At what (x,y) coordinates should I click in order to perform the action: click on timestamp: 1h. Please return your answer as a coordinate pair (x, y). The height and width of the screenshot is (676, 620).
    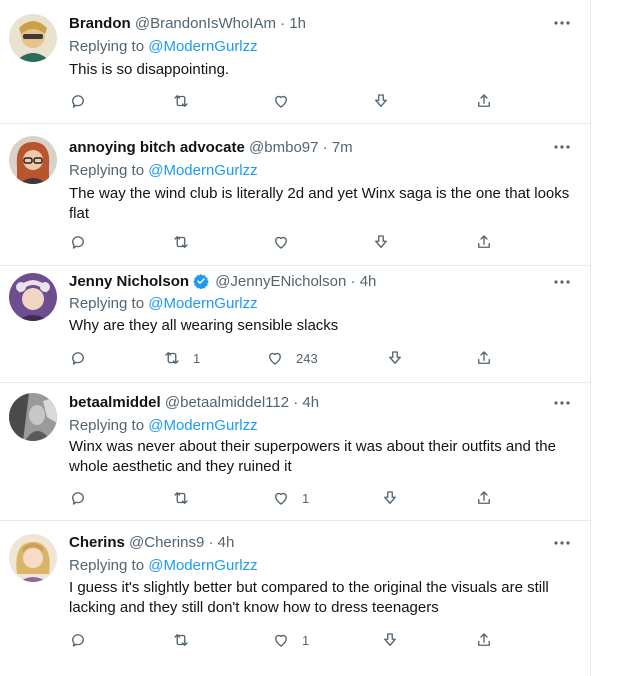
    Looking at the image, I should click on (297, 23).